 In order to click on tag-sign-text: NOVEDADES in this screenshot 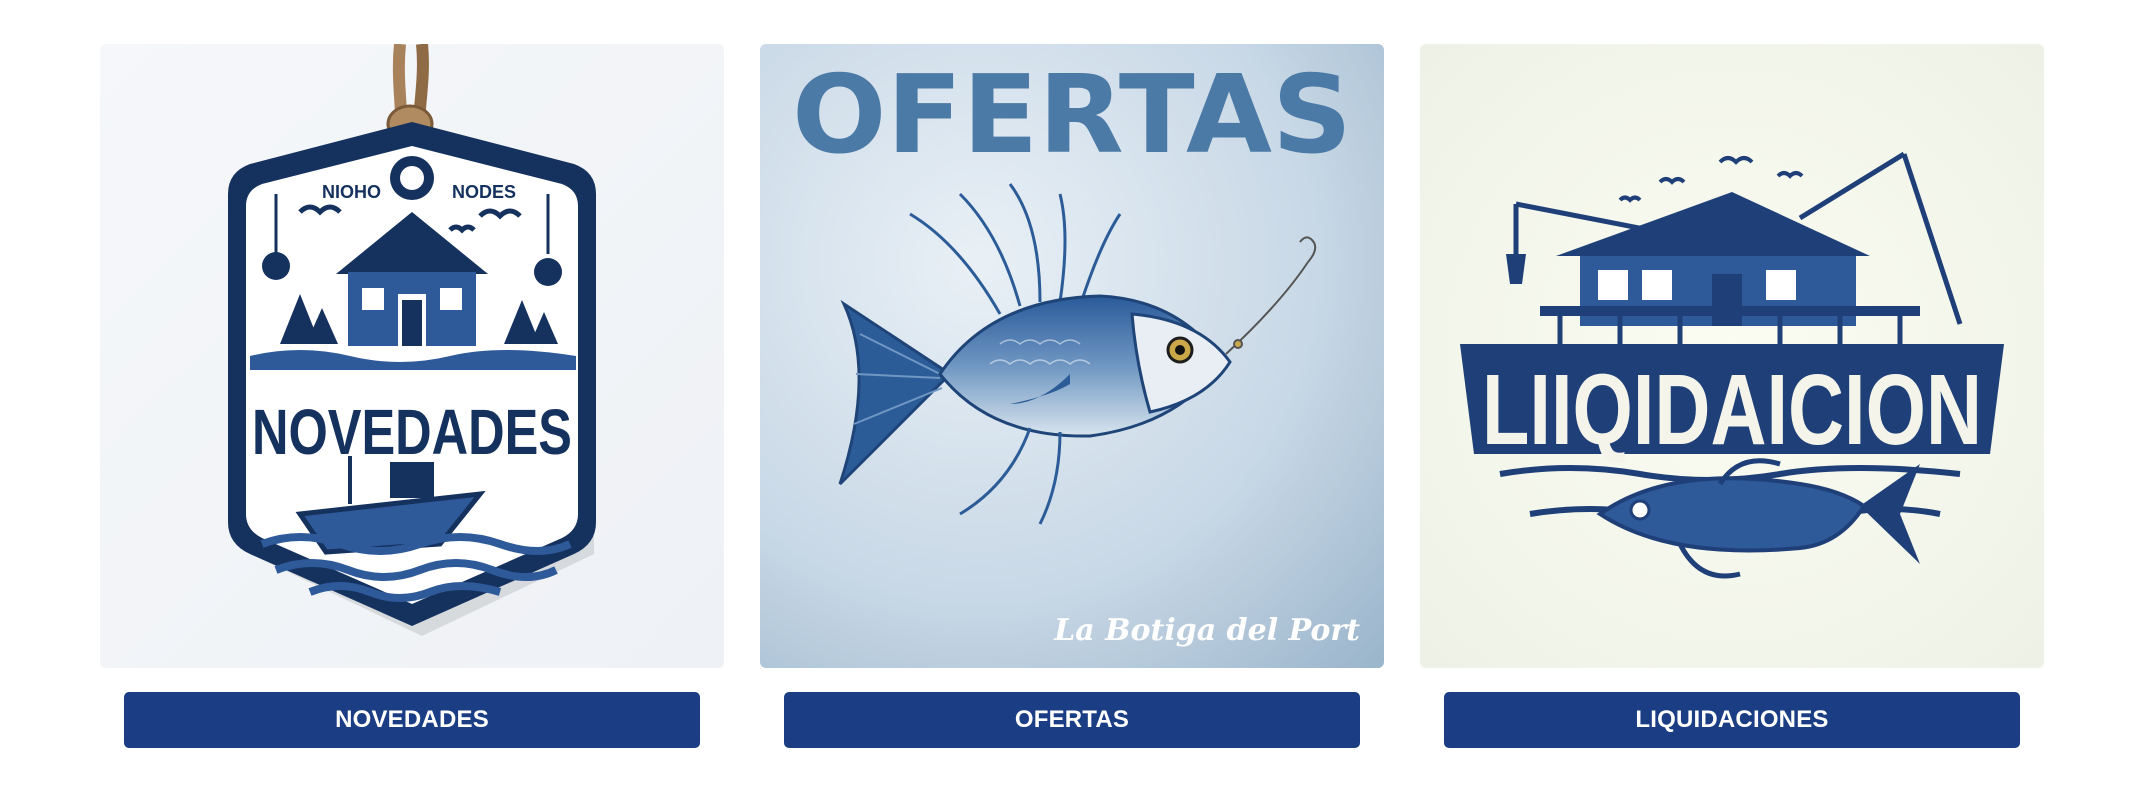, I will do `click(412, 432)`.